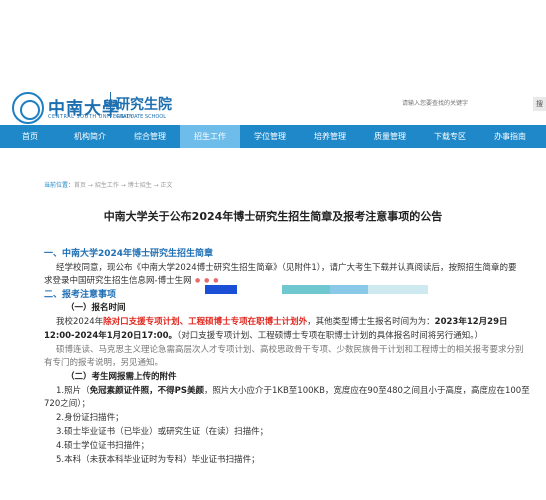  I want to click on registration-note: （对口支援专项计划、工程硕博士专项在职博士计划的具体报名时间将另行通知。）, so click(330, 336).